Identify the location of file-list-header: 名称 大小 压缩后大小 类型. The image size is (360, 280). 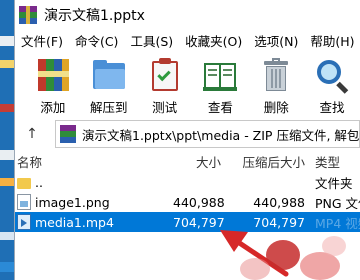
(187, 161).